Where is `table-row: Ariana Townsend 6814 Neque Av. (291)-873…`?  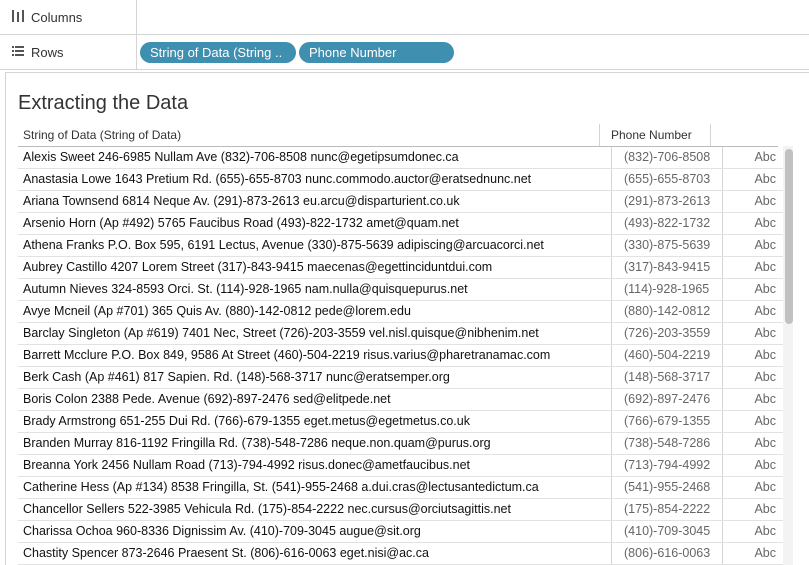
table-row: Ariana Townsend 6814 Neque Av. (291)-873… is located at coordinates (401, 202).